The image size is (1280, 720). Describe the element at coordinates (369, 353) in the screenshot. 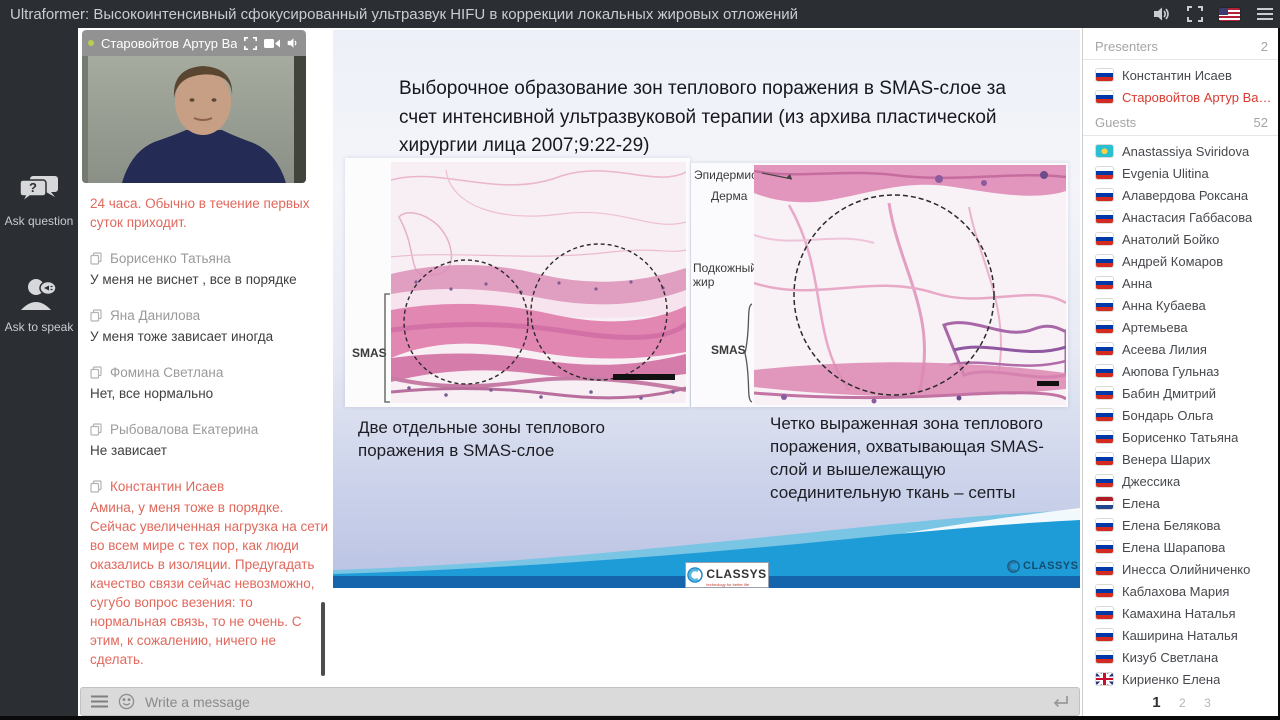

I see `smas-label: SMAS` at that location.